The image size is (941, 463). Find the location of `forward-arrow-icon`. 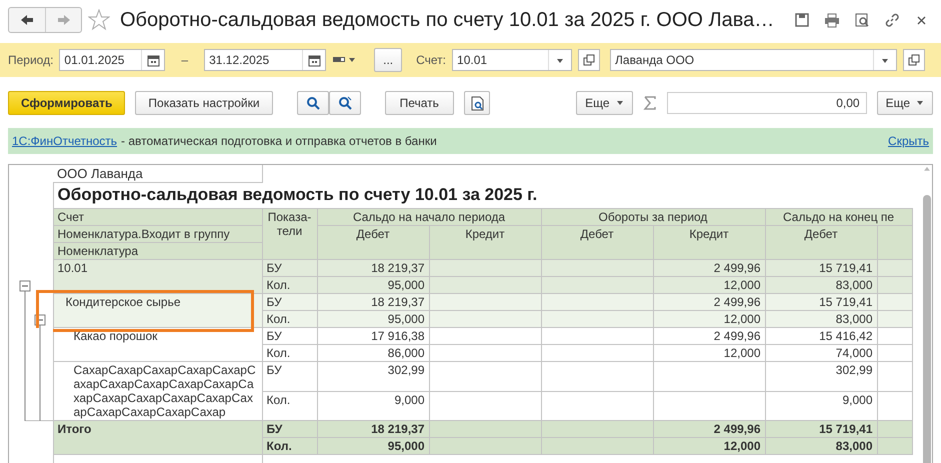

forward-arrow-icon is located at coordinates (64, 20).